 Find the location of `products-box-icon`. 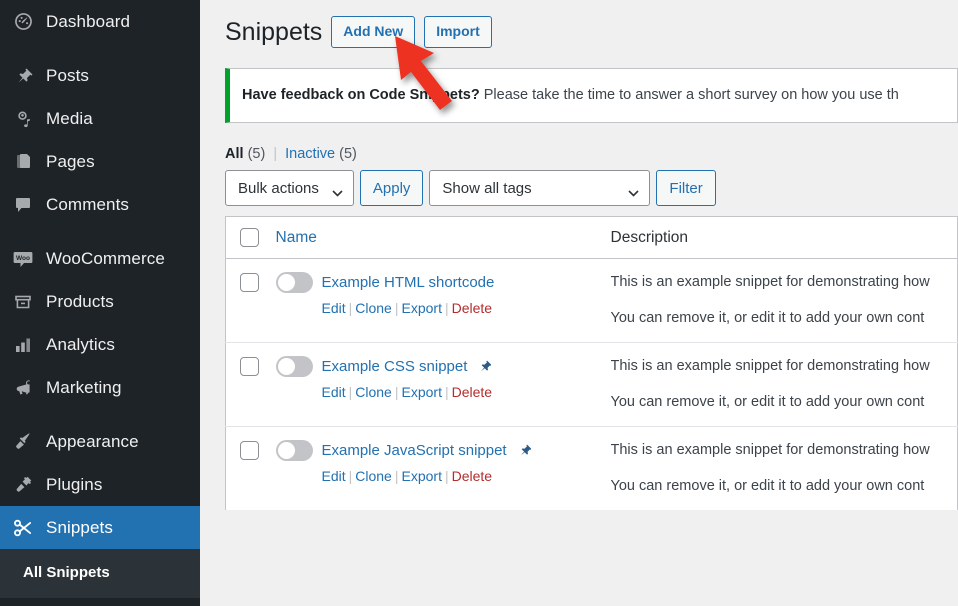

products-box-icon is located at coordinates (23, 302).